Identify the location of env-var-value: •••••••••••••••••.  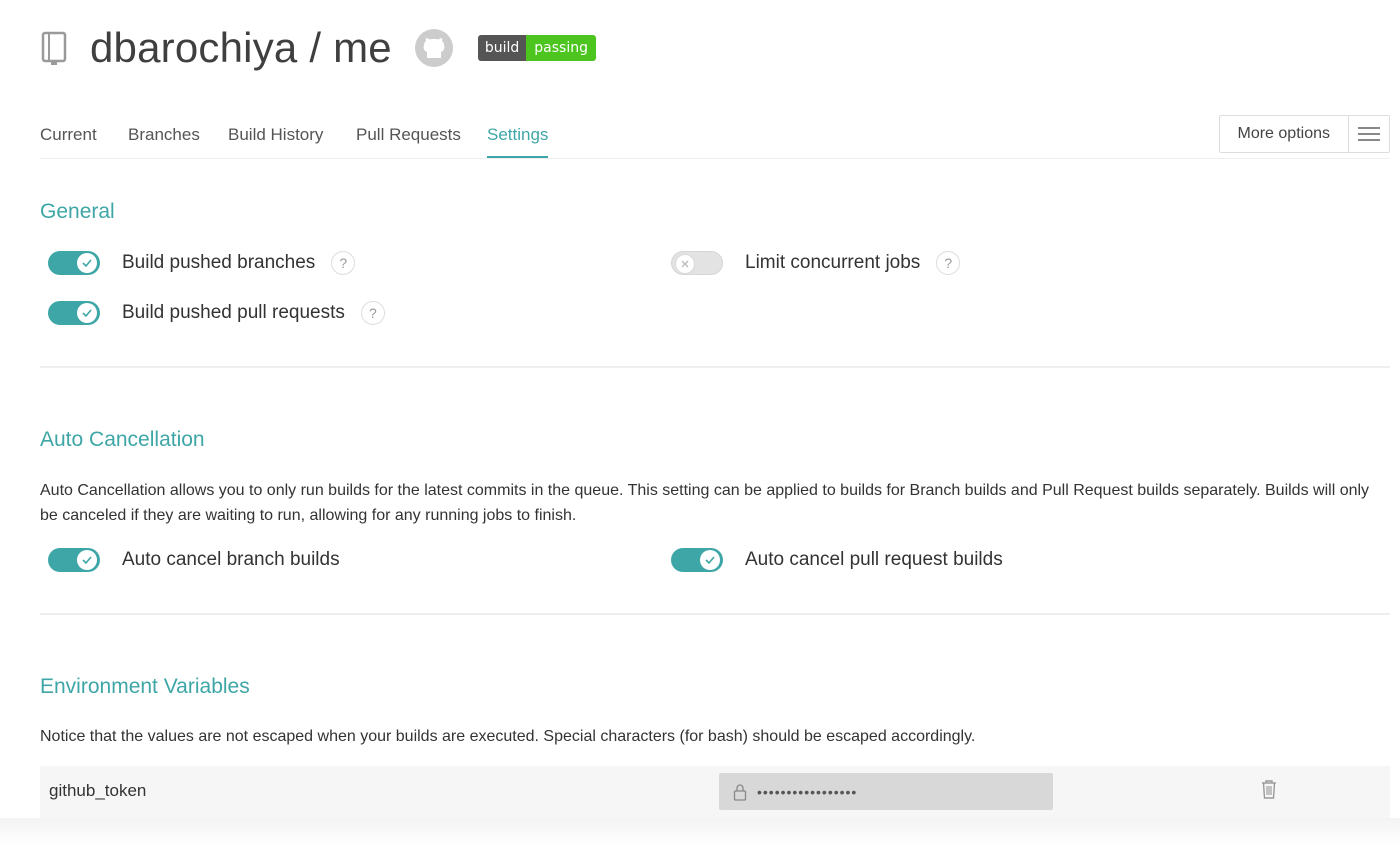
(807, 791).